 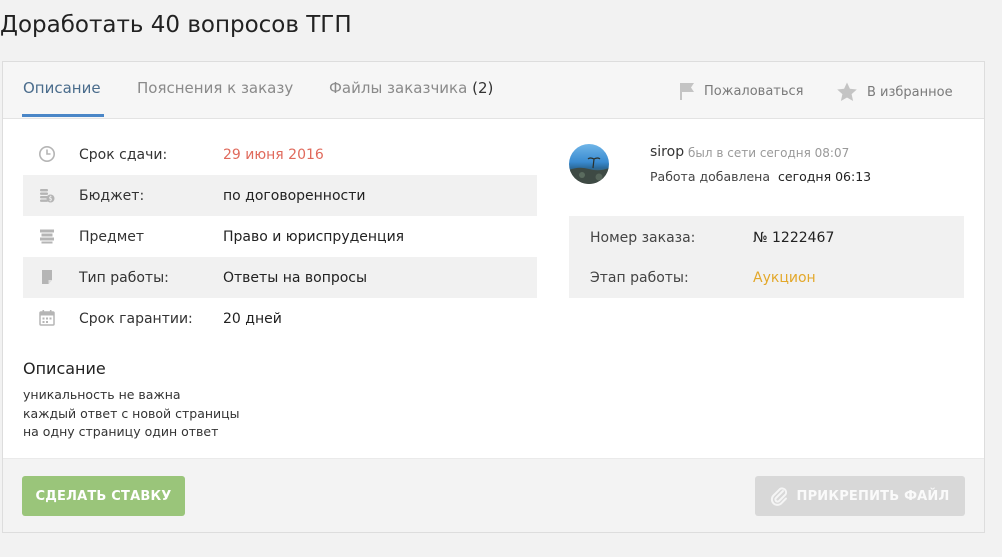 I want to click on avatar, so click(x=589, y=164).